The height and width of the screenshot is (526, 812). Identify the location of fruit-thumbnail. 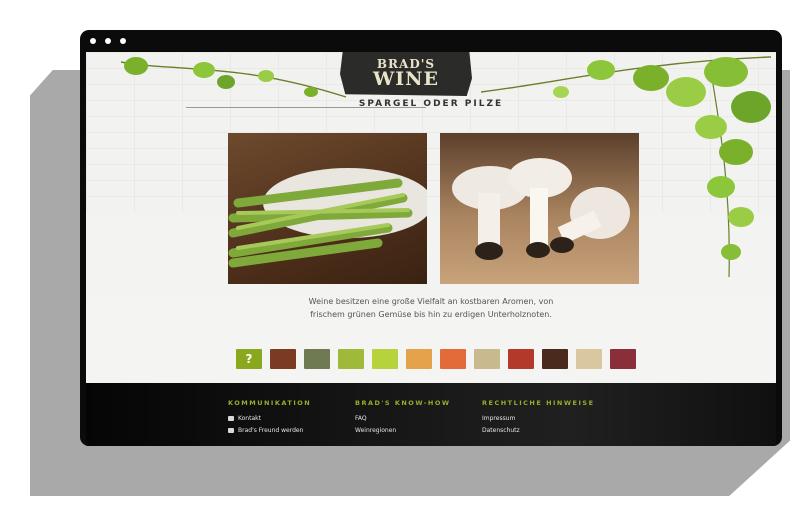
(453, 359).